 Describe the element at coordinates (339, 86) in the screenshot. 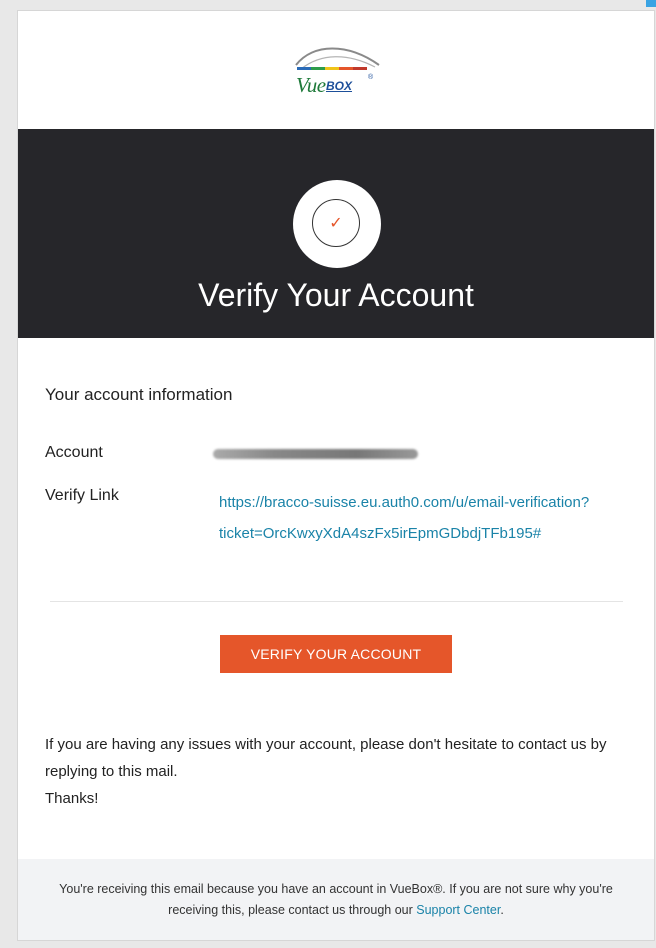

I see `logo-box-text: BOX` at that location.